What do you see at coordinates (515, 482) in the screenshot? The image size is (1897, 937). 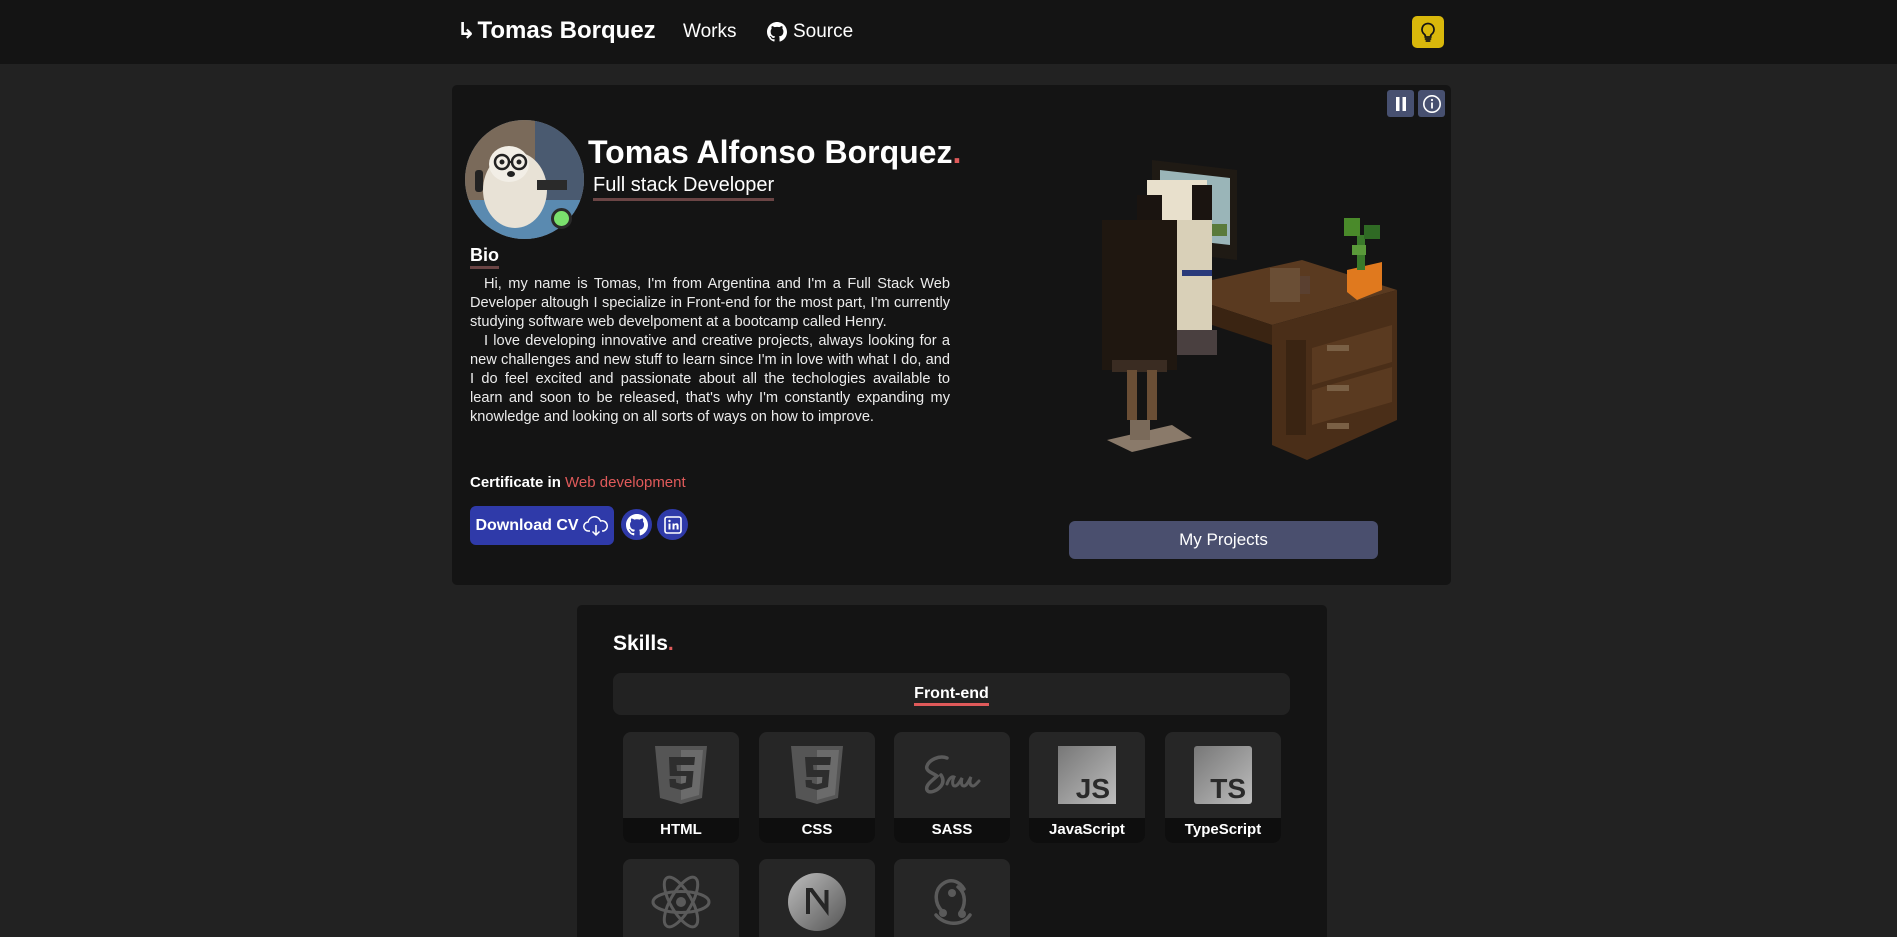 I see `certificate-prefix: Certificate in` at bounding box center [515, 482].